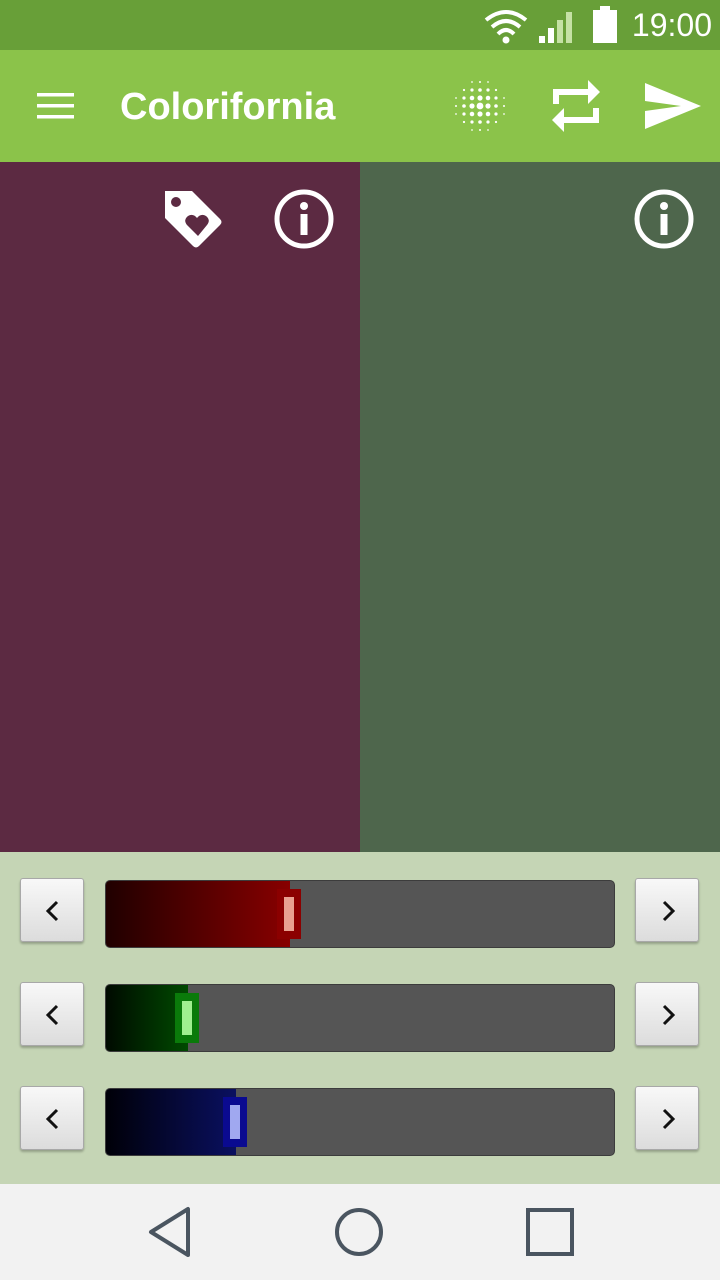  What do you see at coordinates (193, 219) in the screenshot?
I see `tag-heart-icon` at bounding box center [193, 219].